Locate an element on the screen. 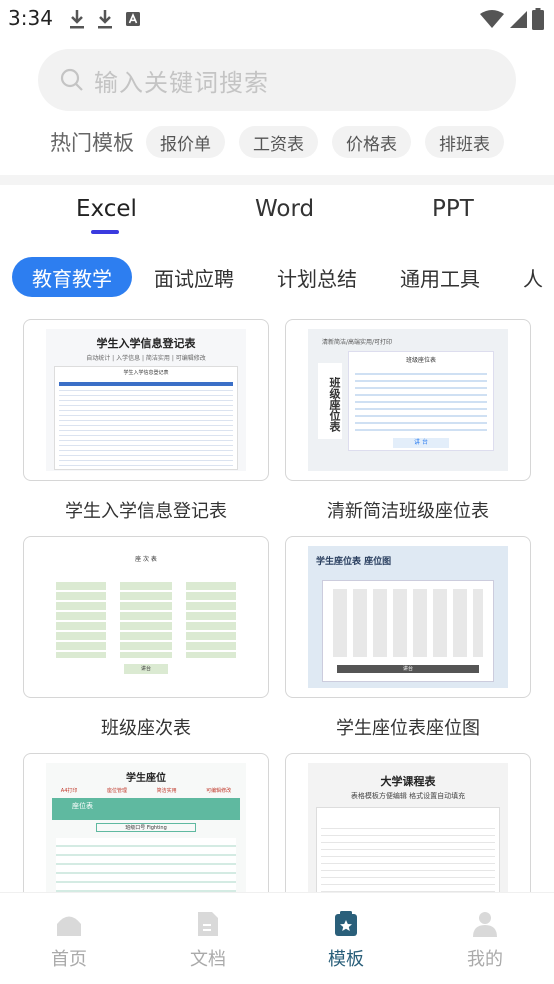 Image resolution: width=554 pixels, height=984 pixels. wifi-icon is located at coordinates (492, 19).